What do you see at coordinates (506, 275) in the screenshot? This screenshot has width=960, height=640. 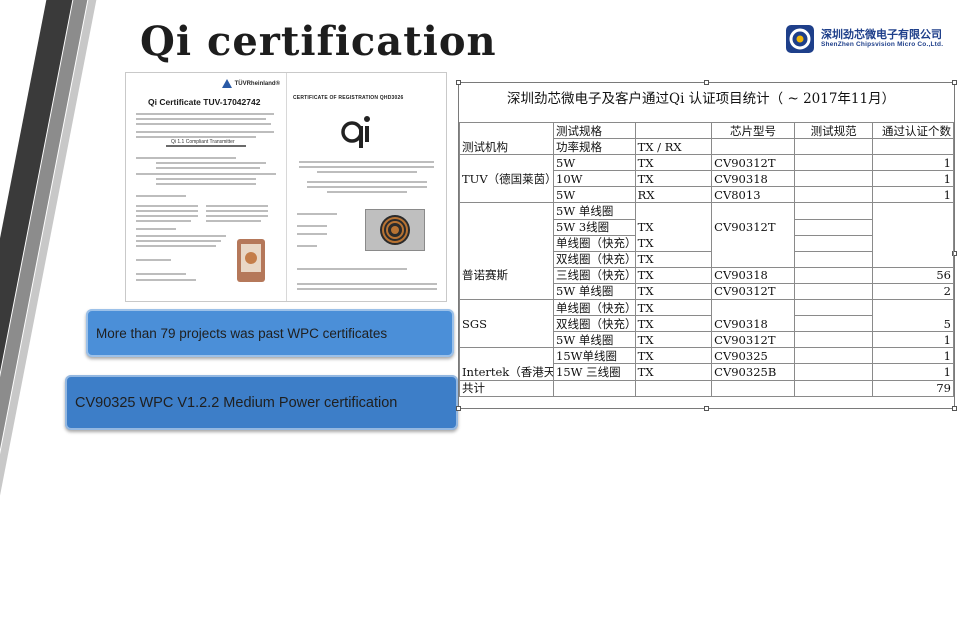 I see `table-cell: 普诺赛斯` at bounding box center [506, 275].